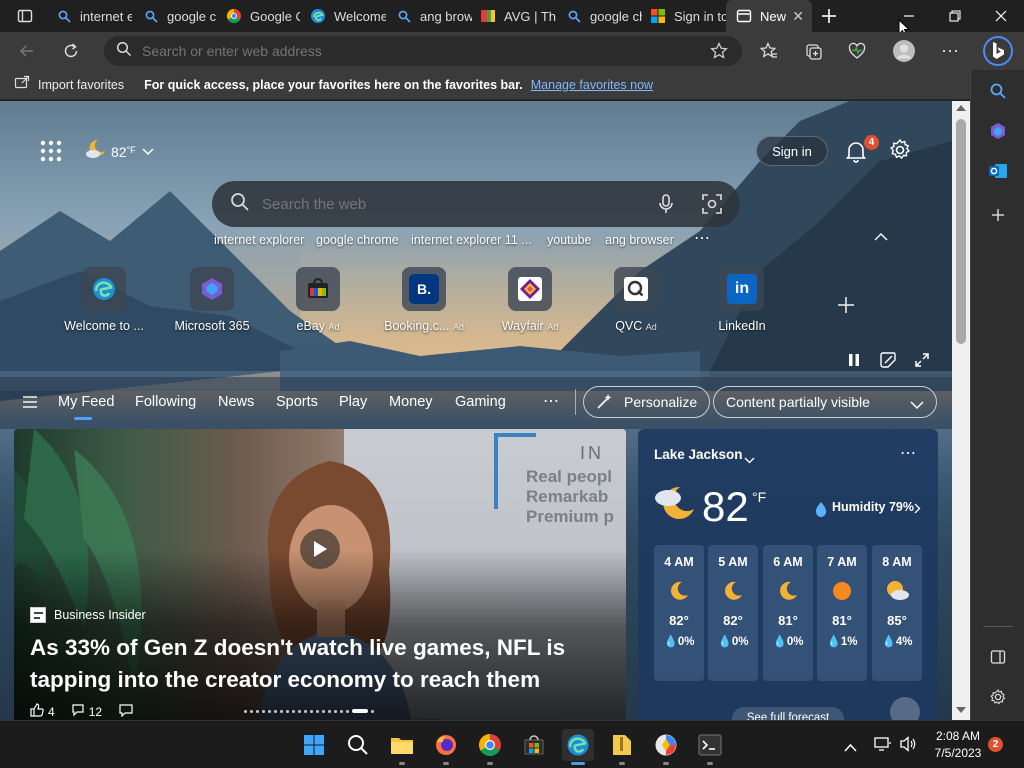 The height and width of the screenshot is (768, 1024). I want to click on restore-button, so click(955, 16).